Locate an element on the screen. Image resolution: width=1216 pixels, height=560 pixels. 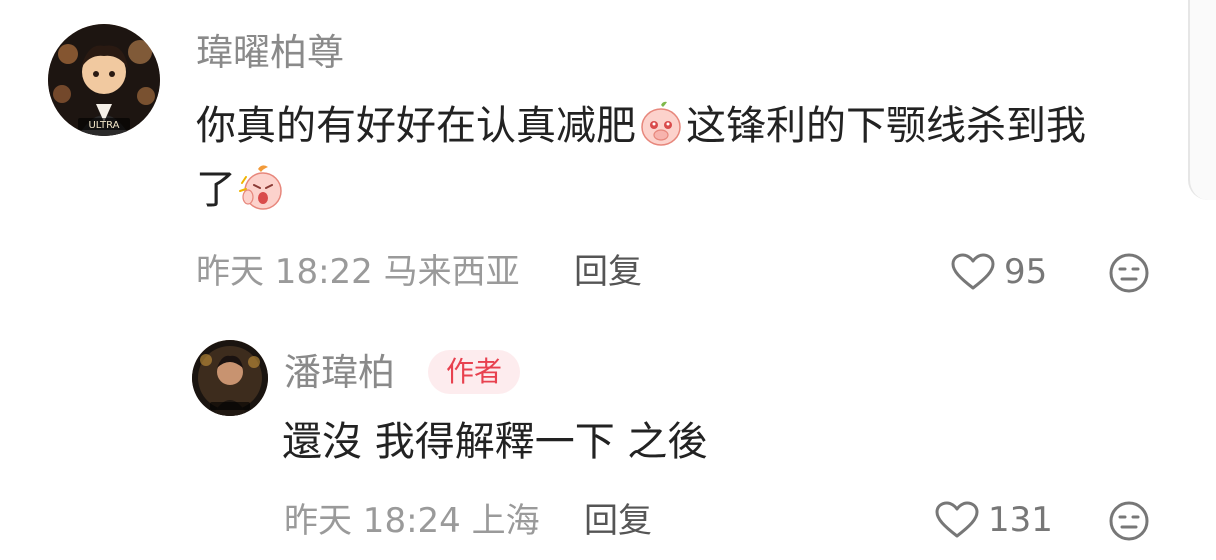
comment-username: 瑋曜柏尊 is located at coordinates (270, 52).